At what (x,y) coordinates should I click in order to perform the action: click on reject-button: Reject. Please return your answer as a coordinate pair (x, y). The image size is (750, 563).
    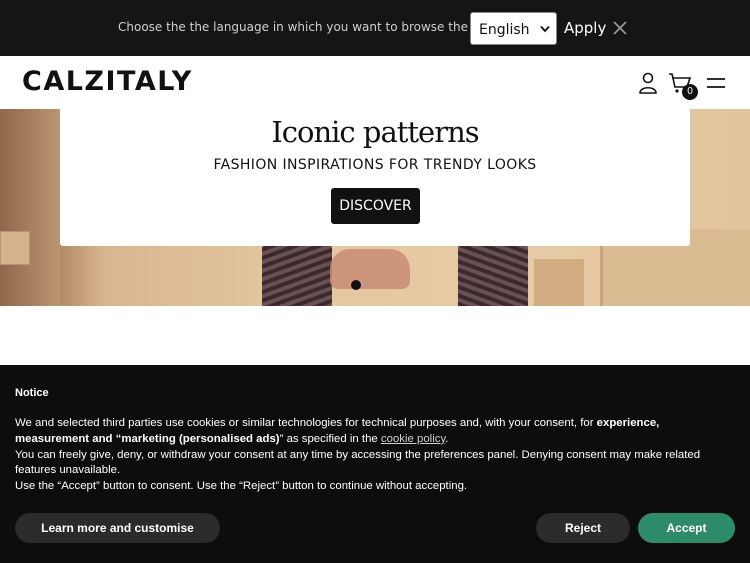
    Looking at the image, I should click on (583, 528).